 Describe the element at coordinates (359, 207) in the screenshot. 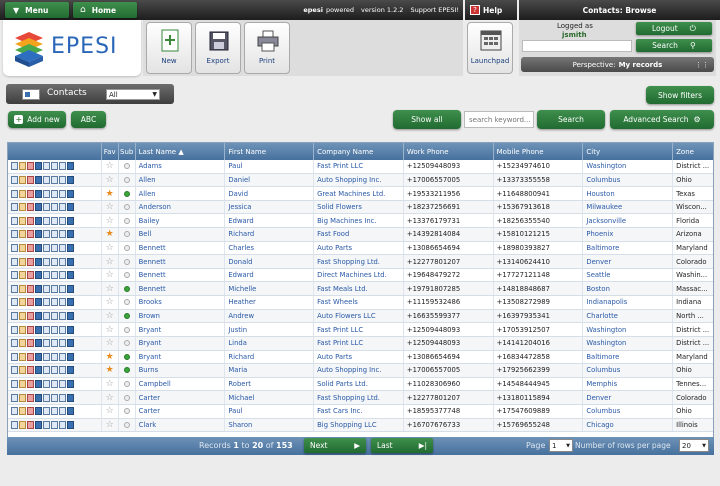

I see `company-cell: Solid Flowers` at that location.